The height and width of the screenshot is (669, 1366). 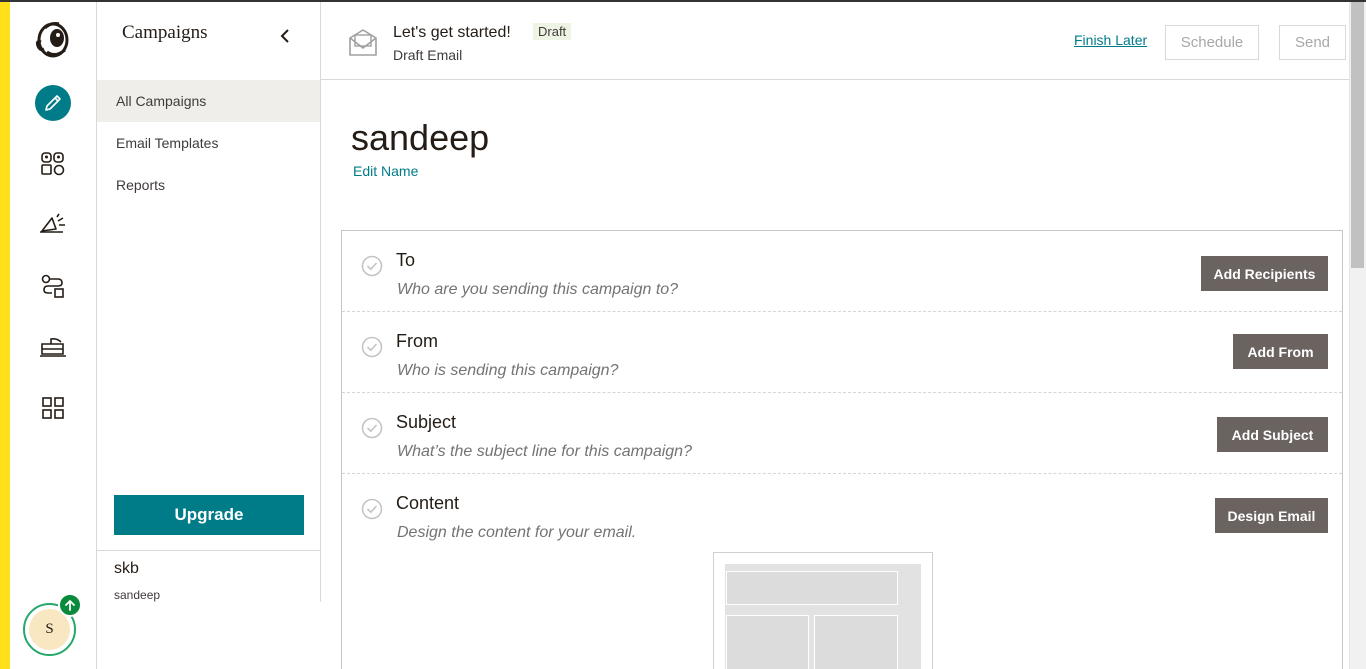 What do you see at coordinates (767, 642) in the screenshot?
I see `thumbnail-left-block` at bounding box center [767, 642].